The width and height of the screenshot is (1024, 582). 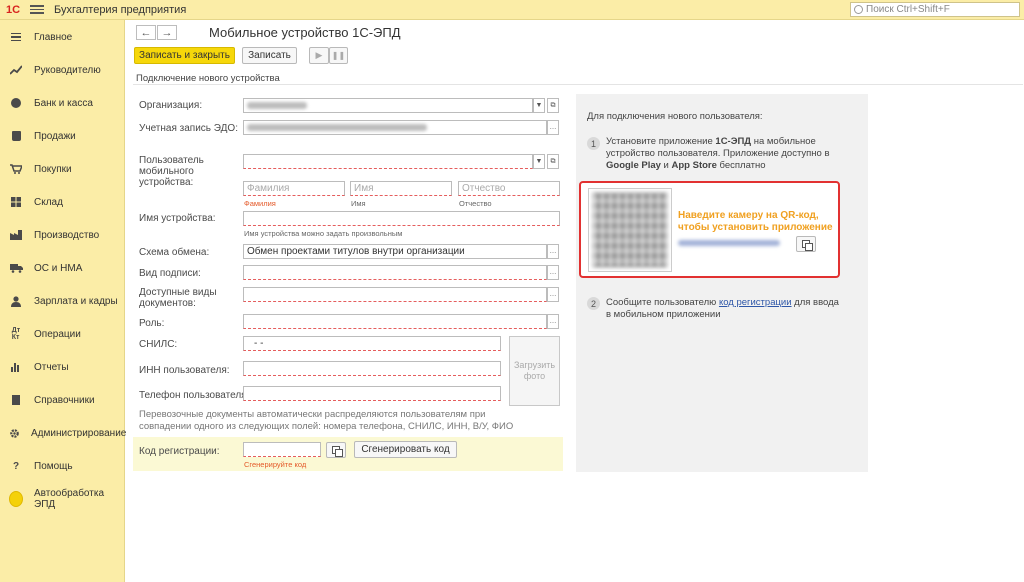 What do you see at coordinates (120, 9) in the screenshot?
I see `app-title: Бухгалтерия предприятия` at bounding box center [120, 9].